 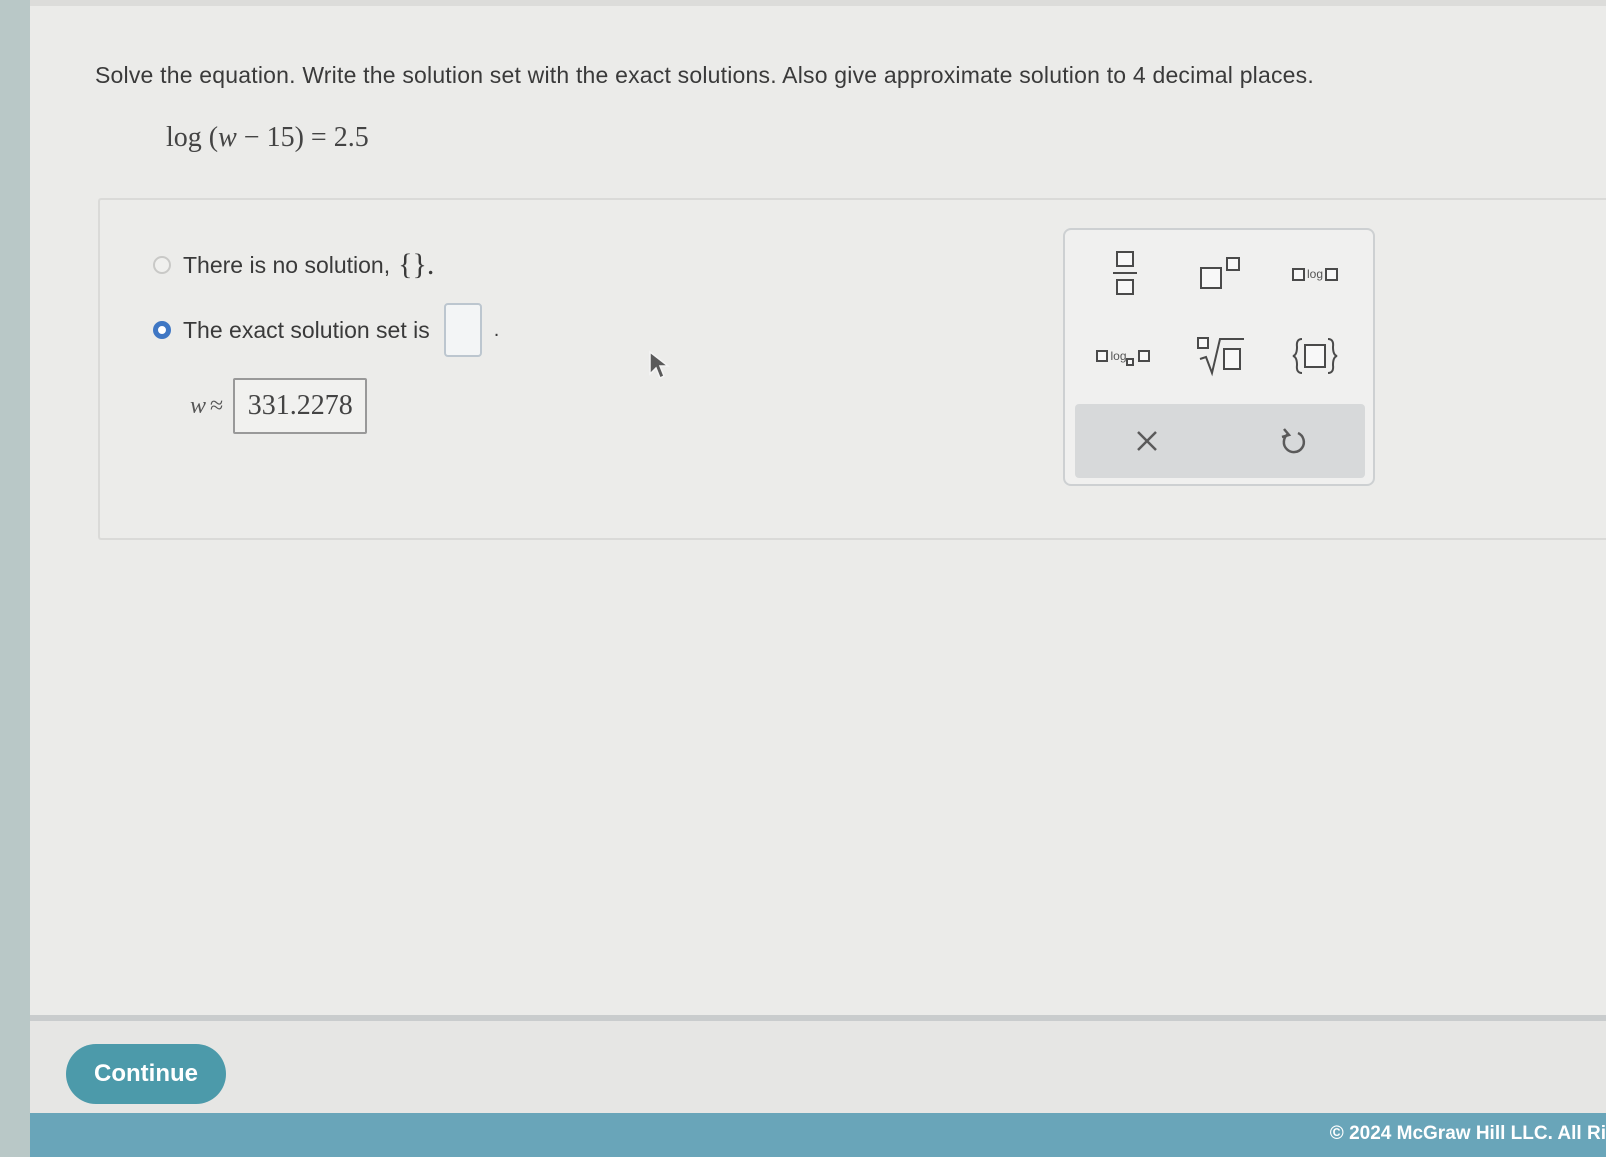 What do you see at coordinates (818, 1067) in the screenshot?
I see `bottom-area` at bounding box center [818, 1067].